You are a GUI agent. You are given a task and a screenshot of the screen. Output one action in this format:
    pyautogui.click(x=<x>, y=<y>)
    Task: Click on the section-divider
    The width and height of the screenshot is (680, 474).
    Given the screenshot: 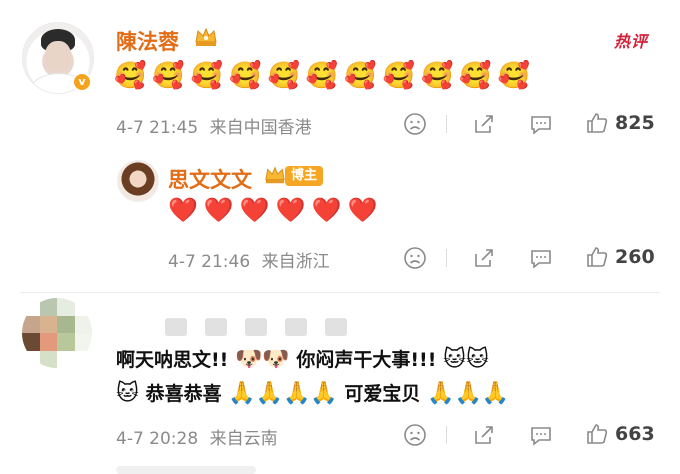 What is the action you would take?
    pyautogui.click(x=340, y=292)
    